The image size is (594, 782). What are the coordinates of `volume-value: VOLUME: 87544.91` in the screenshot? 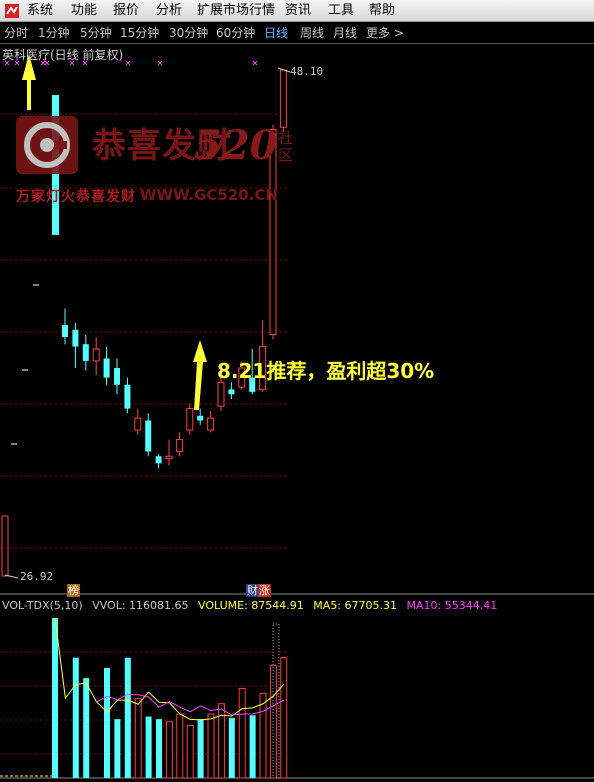 It's located at (251, 605).